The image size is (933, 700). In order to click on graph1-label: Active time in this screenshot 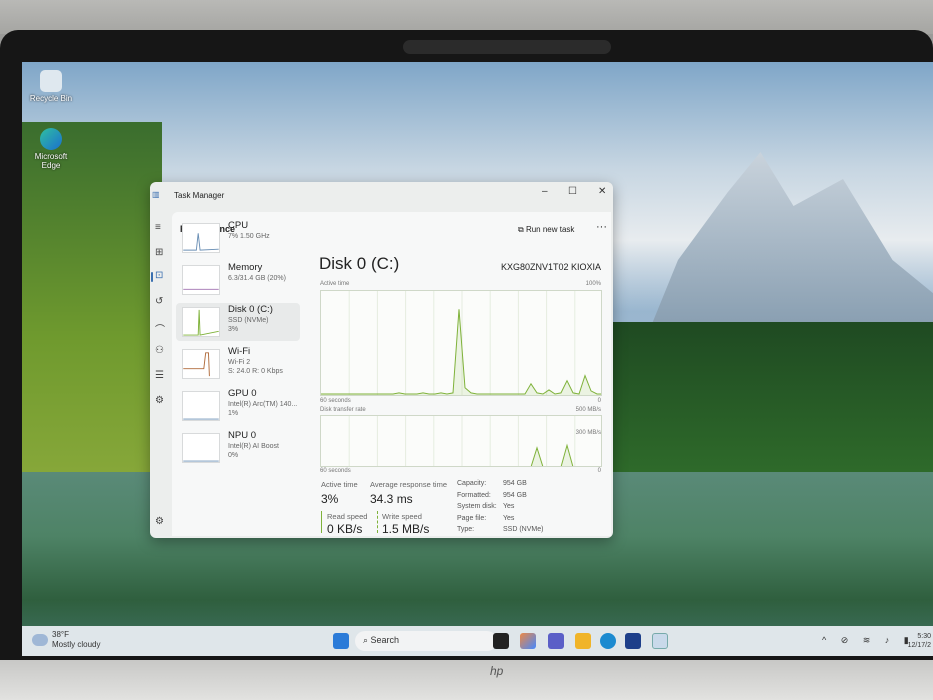, I will do `click(335, 284)`.